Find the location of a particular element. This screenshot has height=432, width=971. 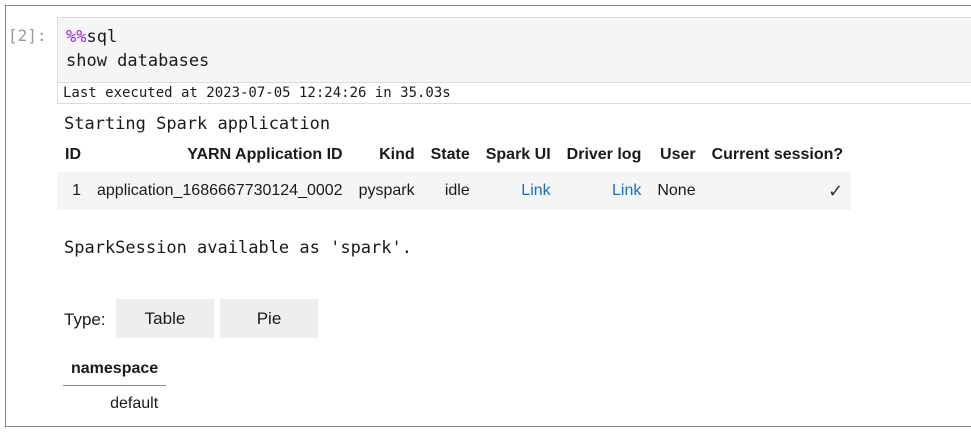

code-editor: %%sql show databases is located at coordinates (514, 50).